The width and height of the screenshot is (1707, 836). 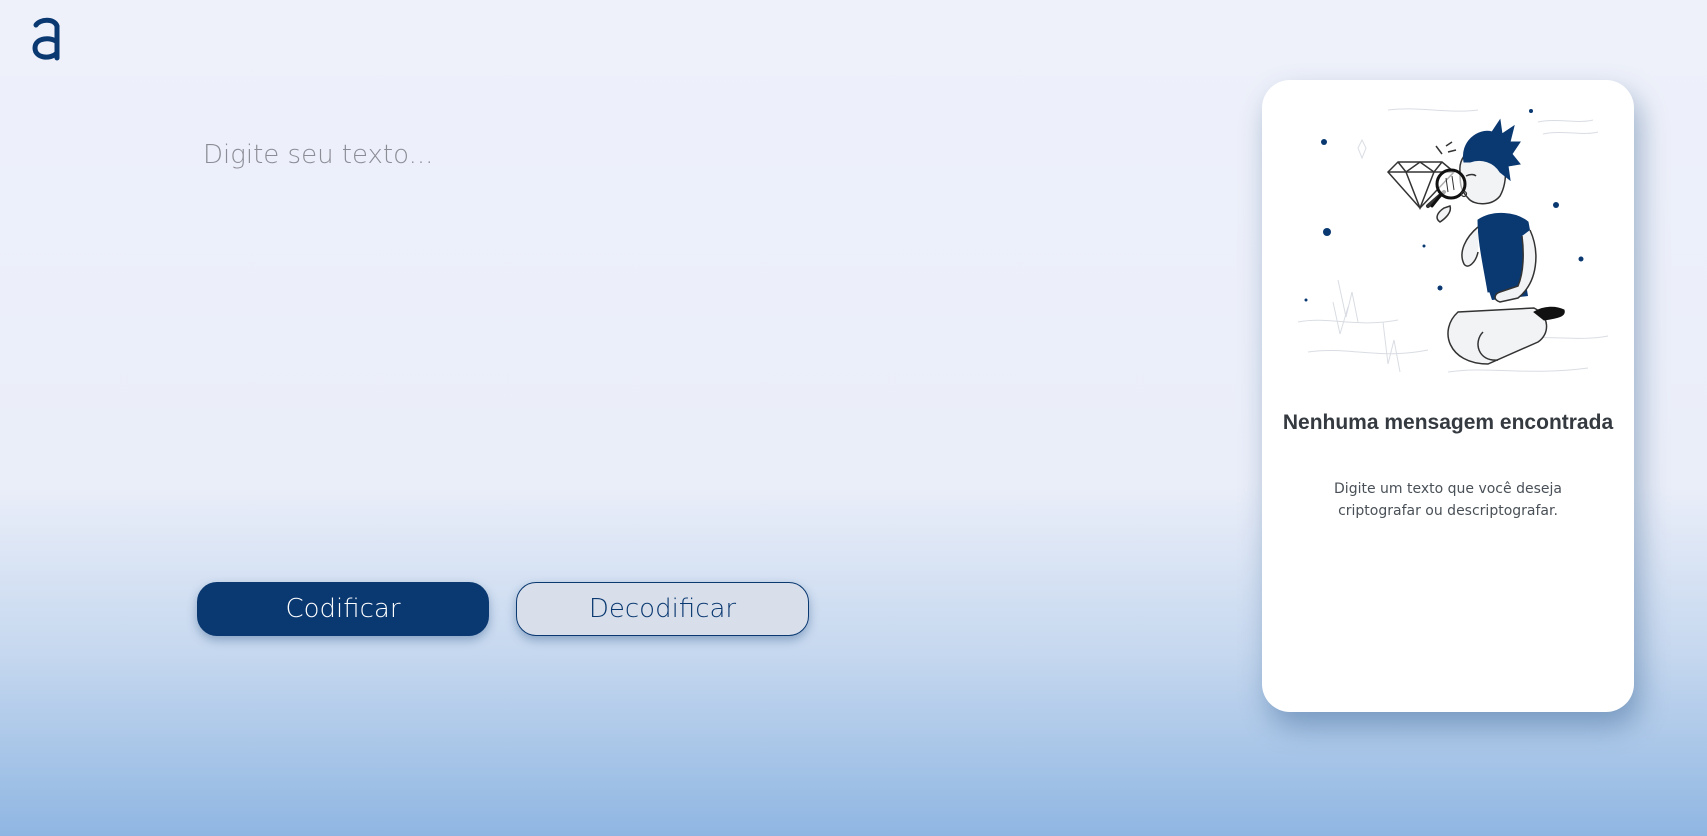 What do you see at coordinates (47, 39) in the screenshot?
I see `logo-icon` at bounding box center [47, 39].